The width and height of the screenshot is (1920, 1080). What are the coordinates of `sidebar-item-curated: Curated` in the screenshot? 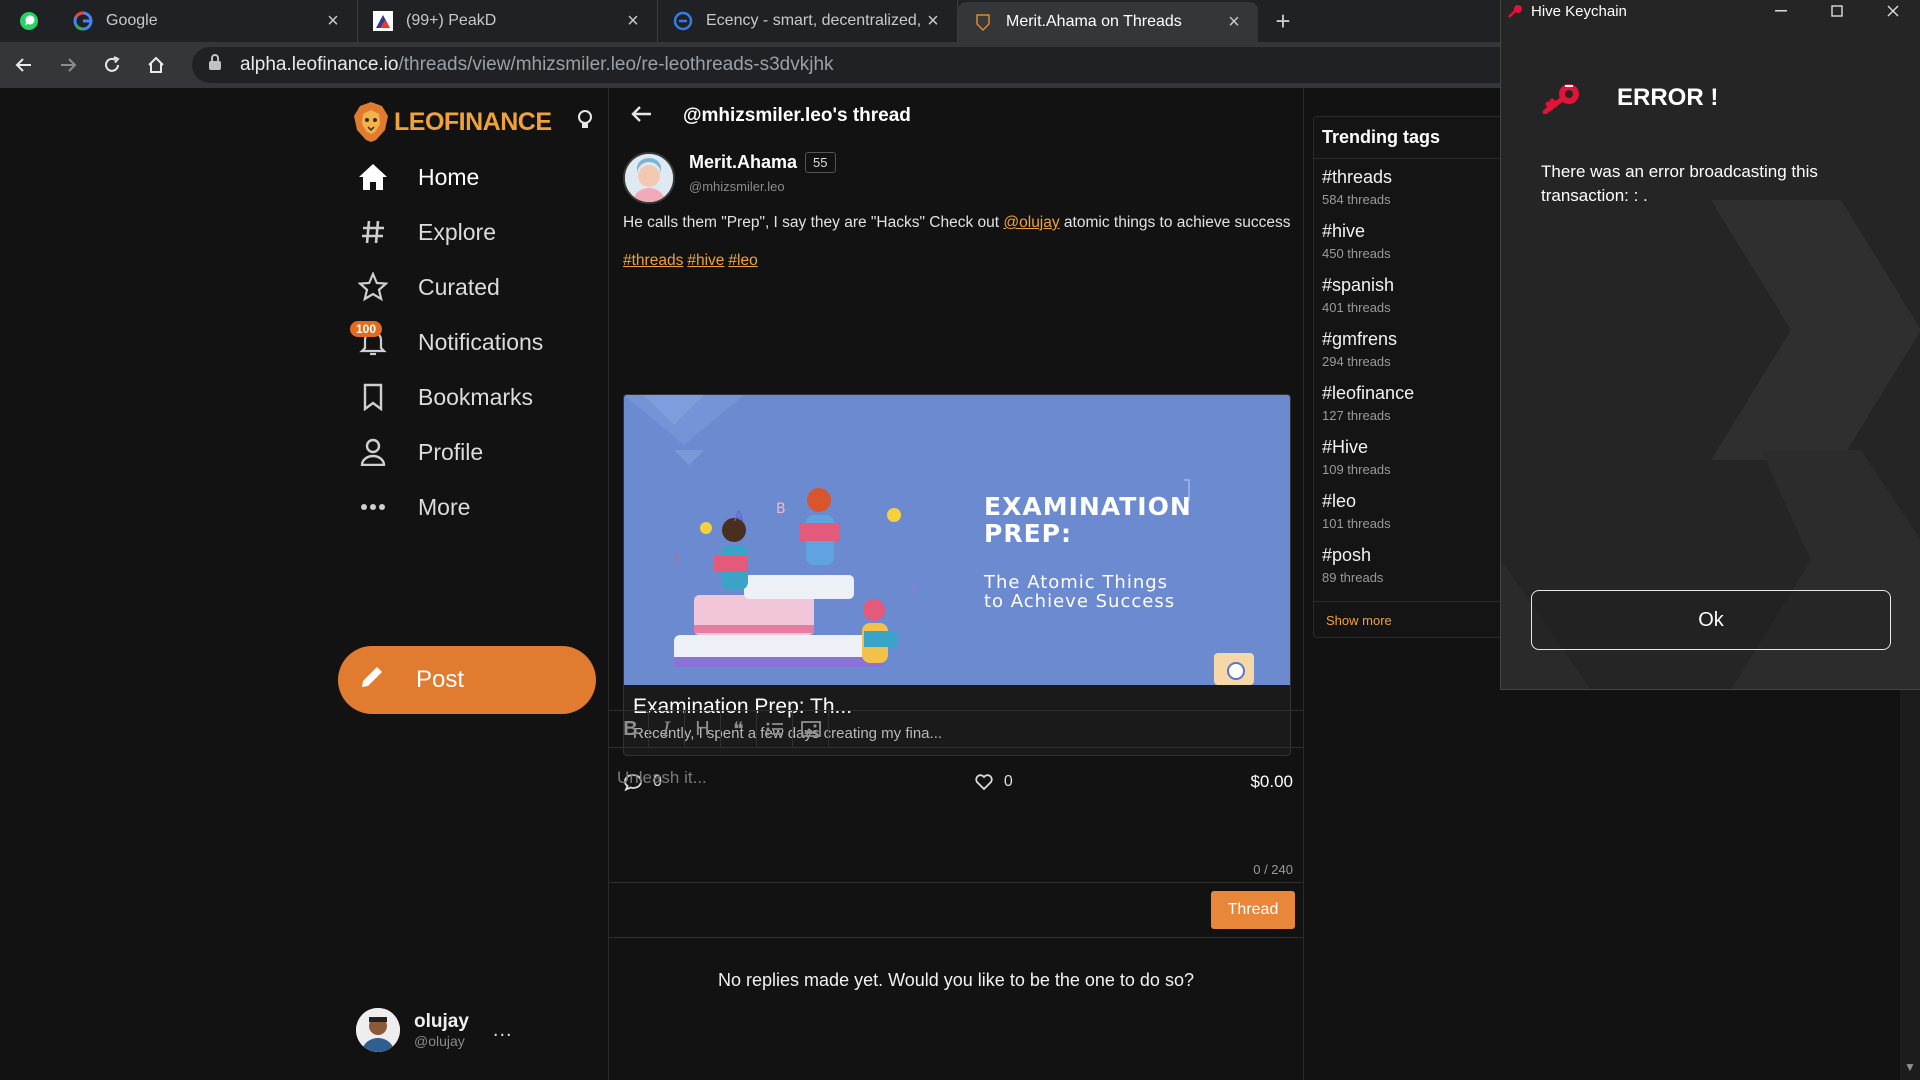 It's located at (428, 287).